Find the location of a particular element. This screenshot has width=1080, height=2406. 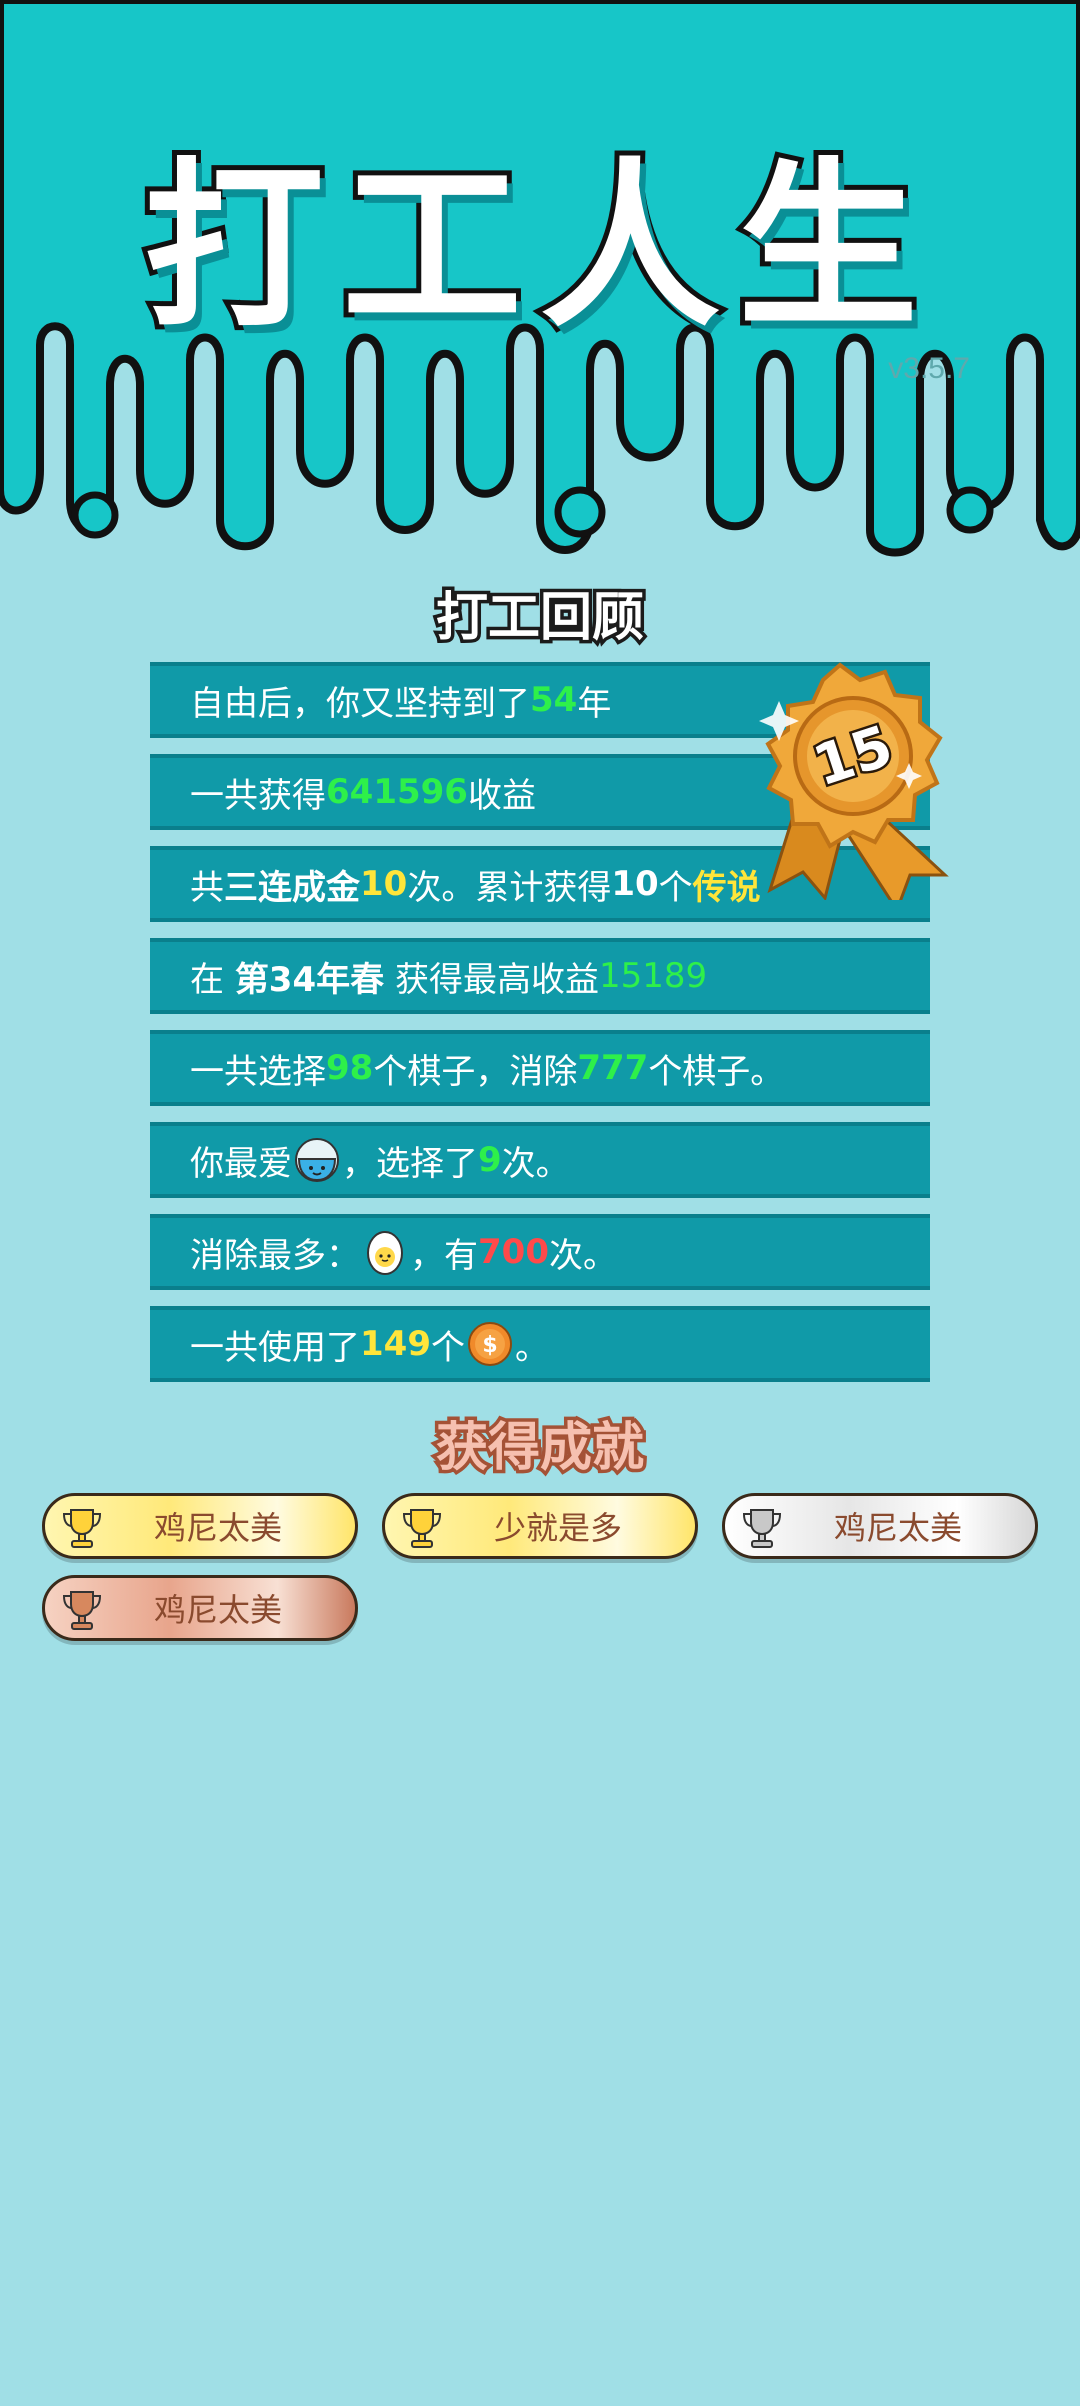

achievement-badge: 少就是多 is located at coordinates (540, 1526).